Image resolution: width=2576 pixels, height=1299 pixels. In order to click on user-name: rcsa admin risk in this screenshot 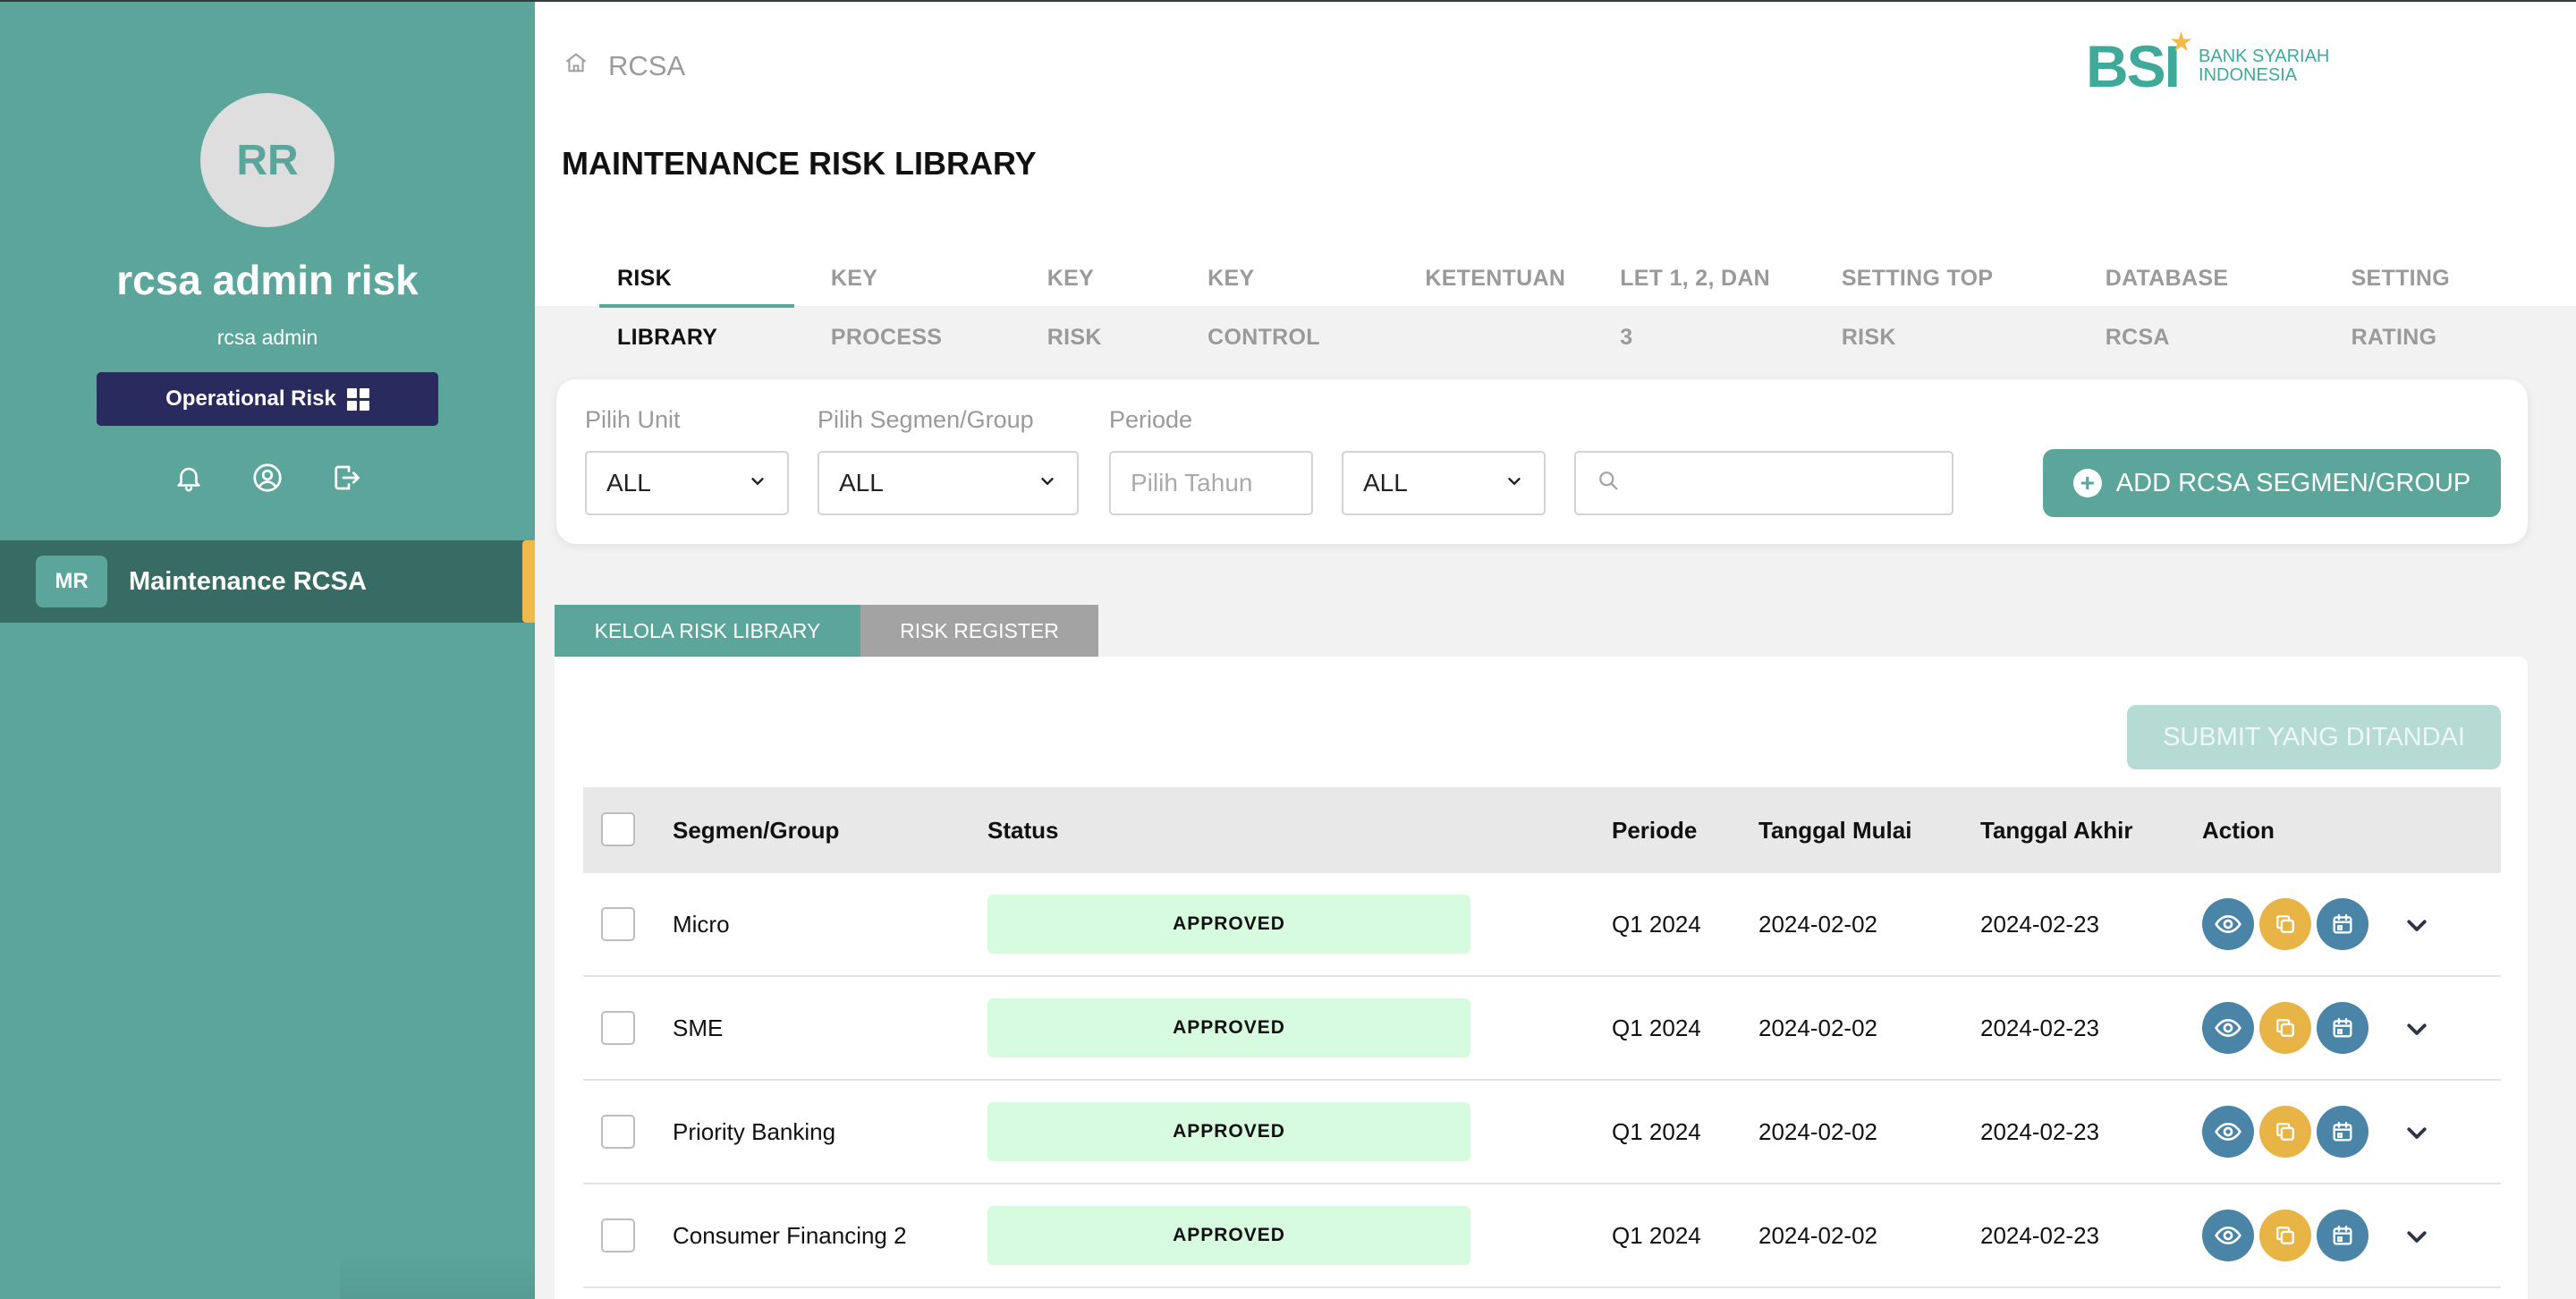, I will do `click(267, 280)`.